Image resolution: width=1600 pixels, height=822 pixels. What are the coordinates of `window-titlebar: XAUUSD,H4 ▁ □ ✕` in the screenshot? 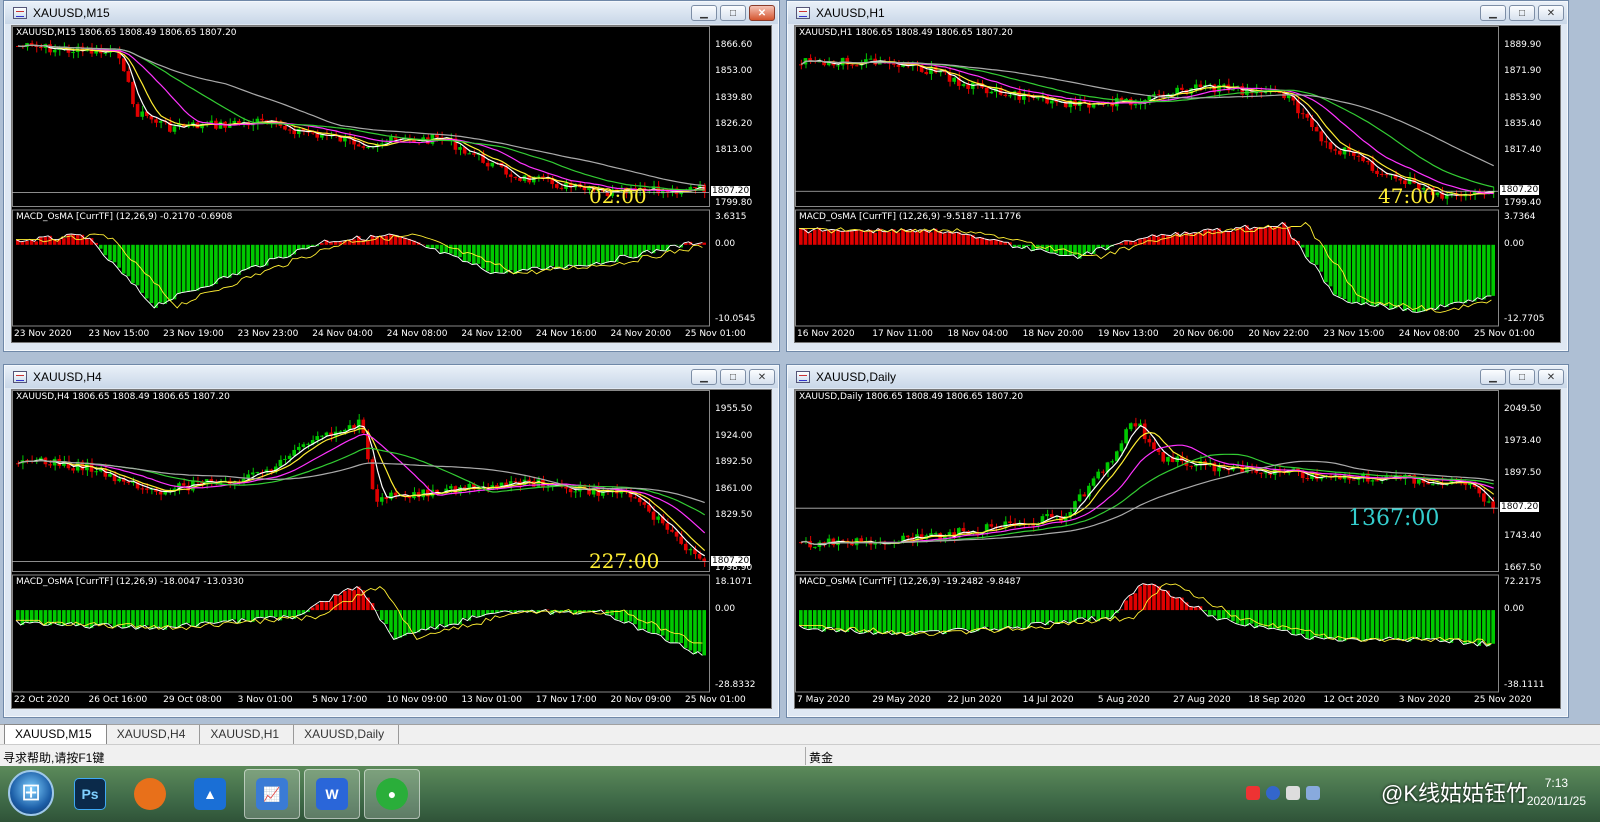 It's located at (391, 377).